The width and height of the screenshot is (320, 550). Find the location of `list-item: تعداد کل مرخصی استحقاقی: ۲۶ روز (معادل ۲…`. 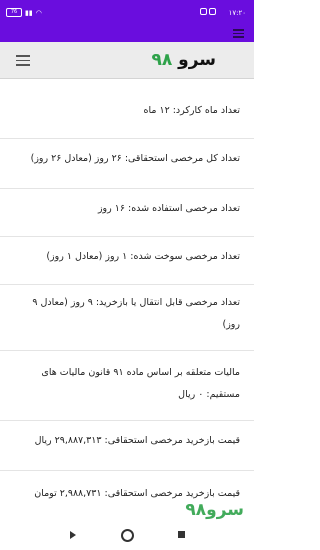

list-item: تعداد کل مرخصی استحقاقی: ۲۶ روز (معادل ۲… is located at coordinates (135, 158).